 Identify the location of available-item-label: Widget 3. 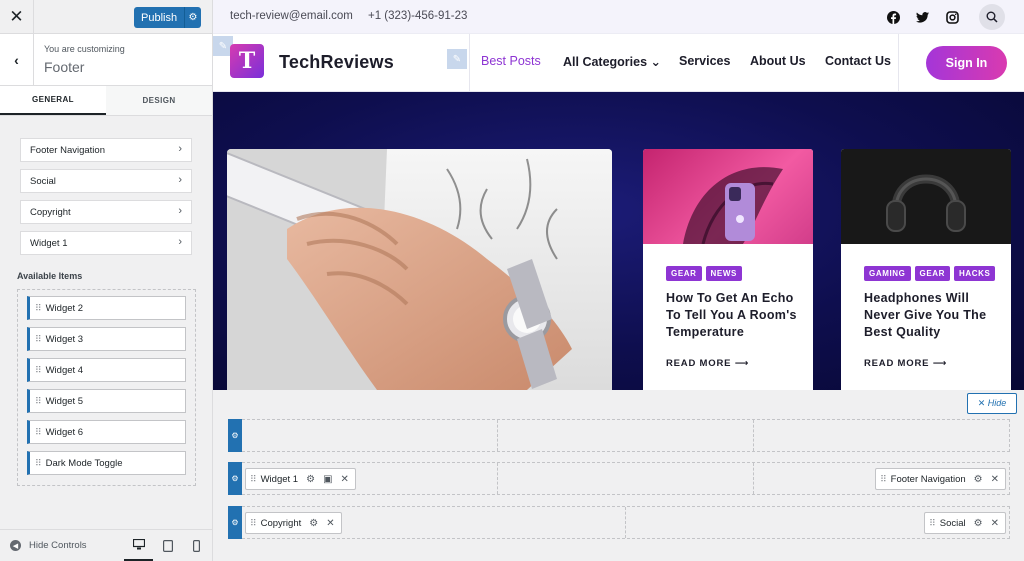
(64, 339).